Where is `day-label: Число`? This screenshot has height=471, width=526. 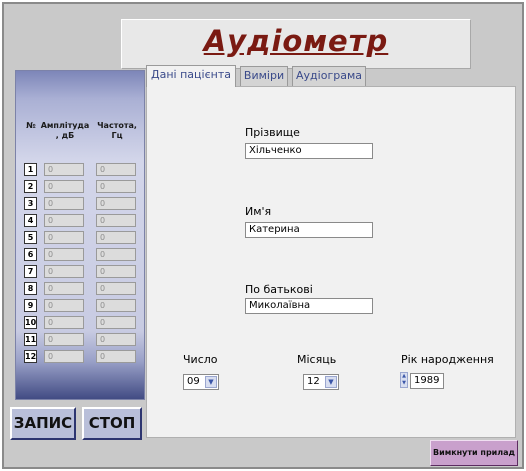
day-label: Число is located at coordinates (200, 359).